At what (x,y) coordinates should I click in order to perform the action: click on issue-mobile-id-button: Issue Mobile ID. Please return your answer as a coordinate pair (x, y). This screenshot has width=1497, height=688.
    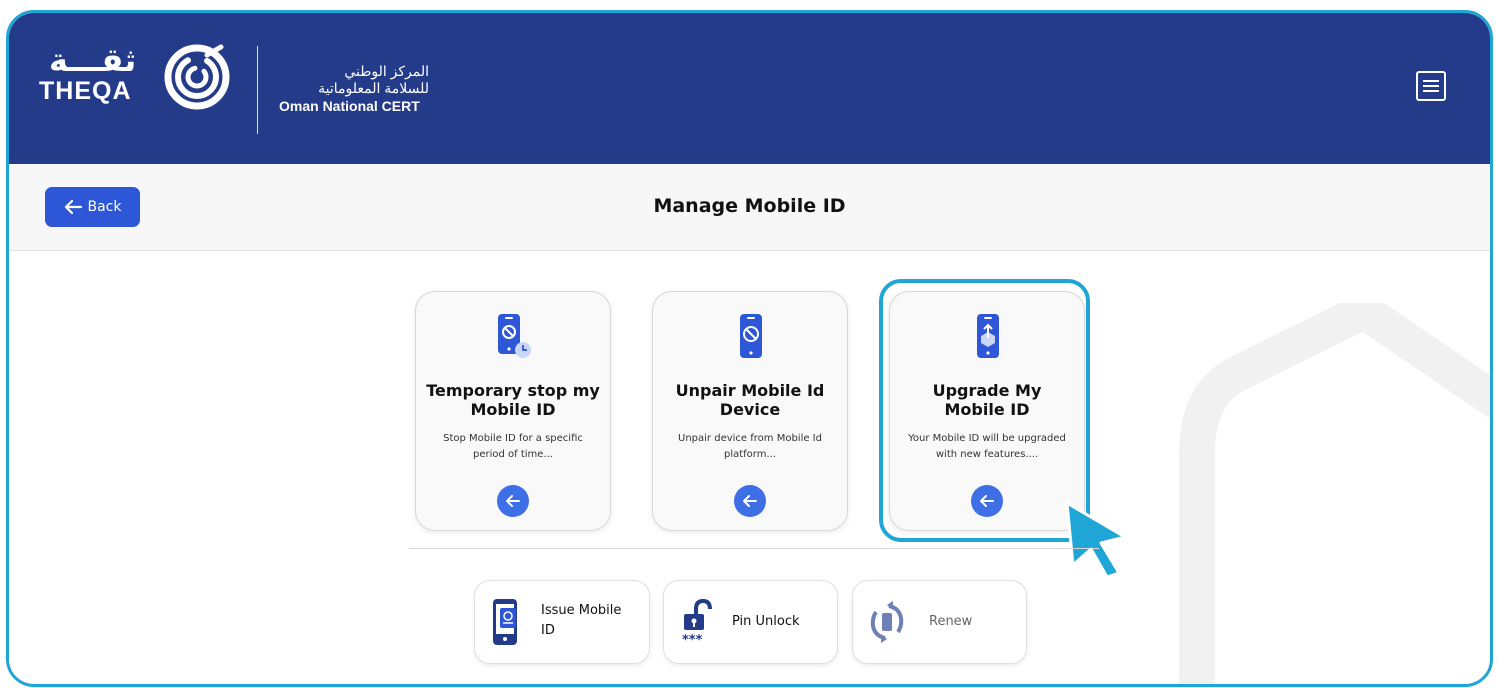
    Looking at the image, I should click on (562, 622).